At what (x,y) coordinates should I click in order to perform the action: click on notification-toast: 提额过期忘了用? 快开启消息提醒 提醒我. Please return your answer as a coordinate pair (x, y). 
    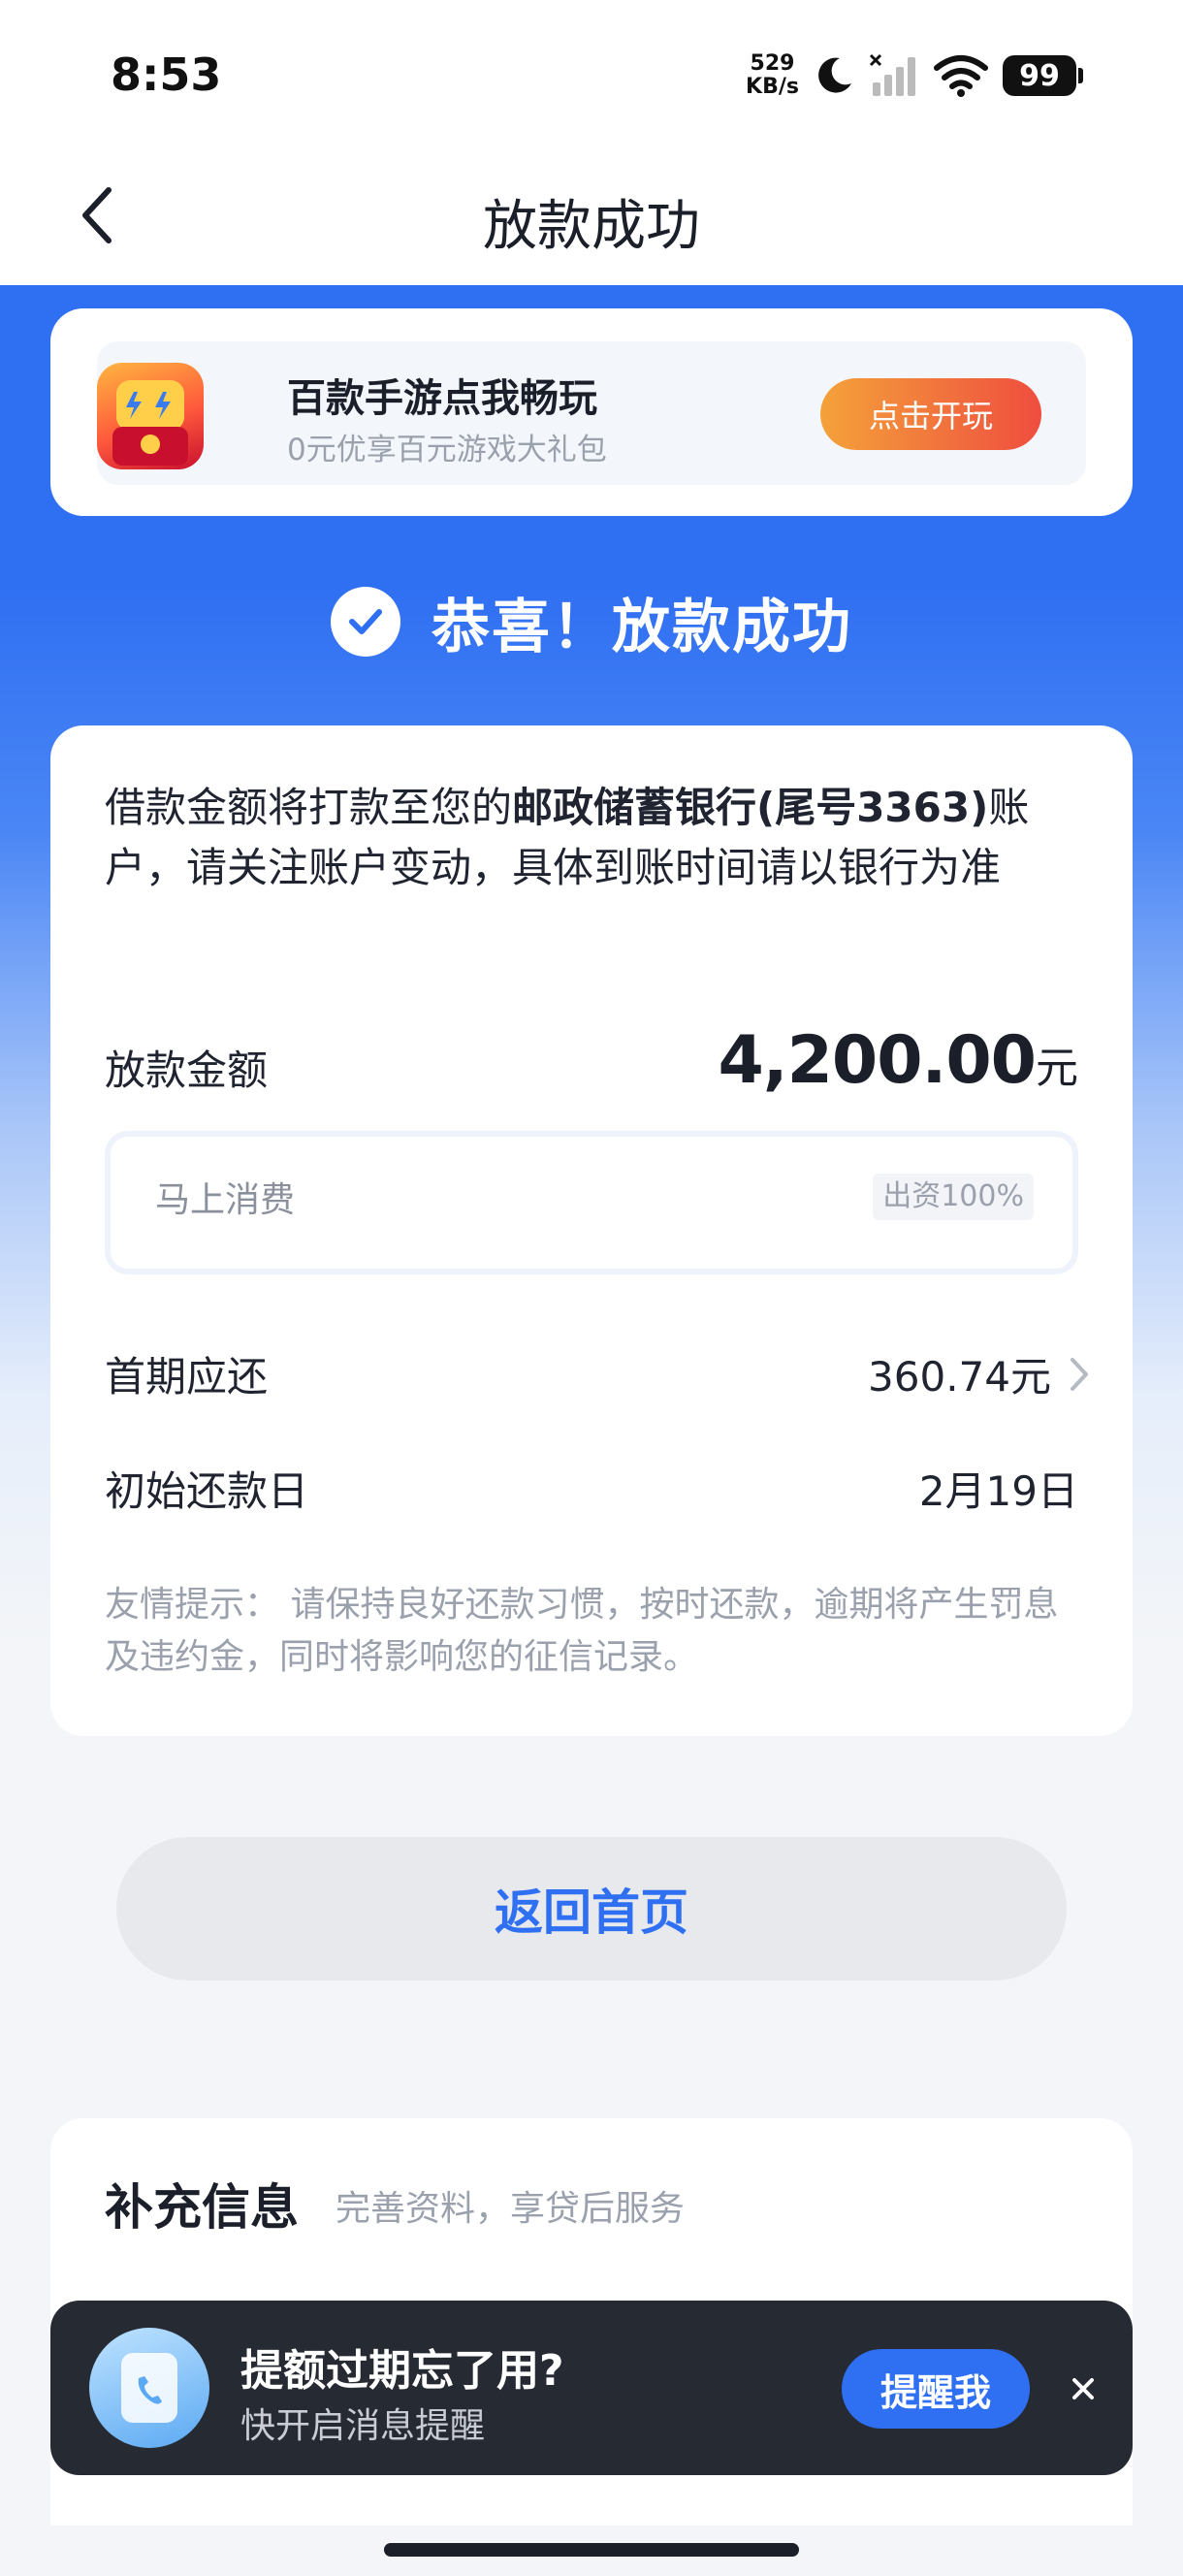
    Looking at the image, I should click on (591, 2388).